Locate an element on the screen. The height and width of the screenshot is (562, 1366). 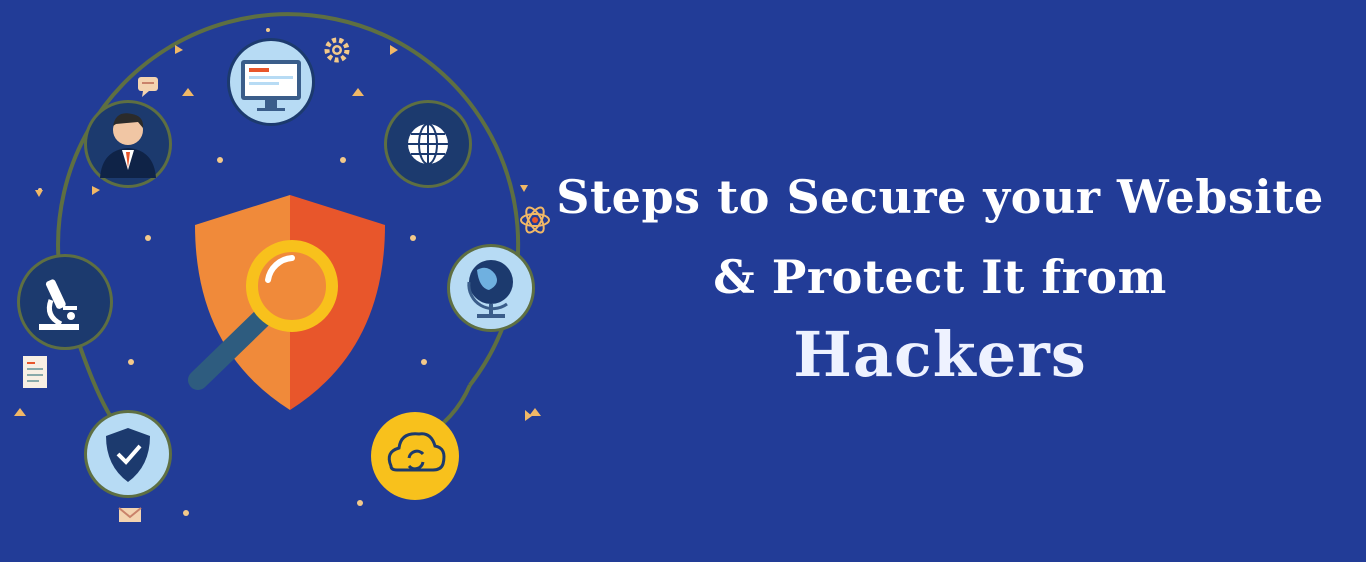
headline-line-3: Hackers is located at coordinates (940, 354).